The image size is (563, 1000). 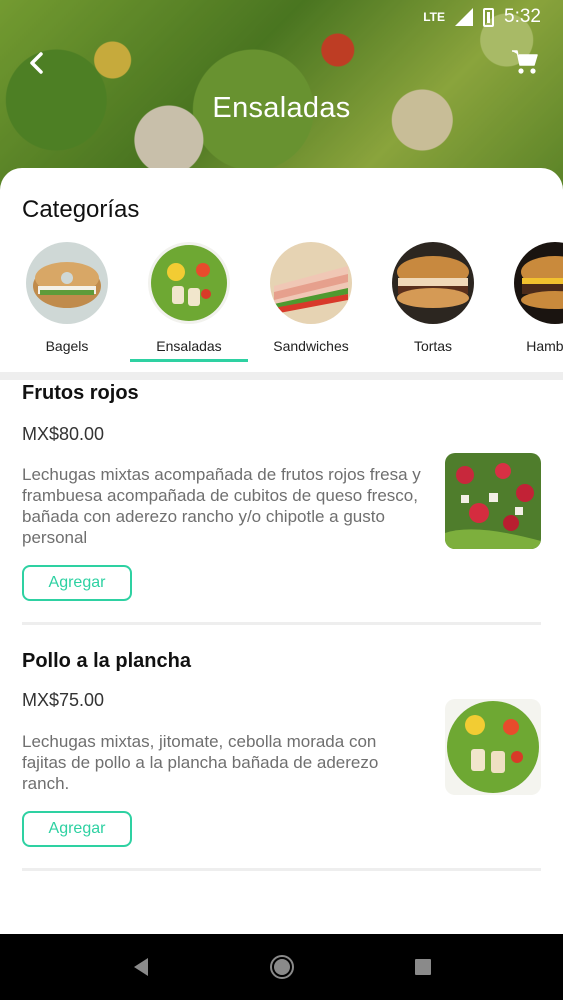 I want to click on back-icon, so click(x=37, y=63).